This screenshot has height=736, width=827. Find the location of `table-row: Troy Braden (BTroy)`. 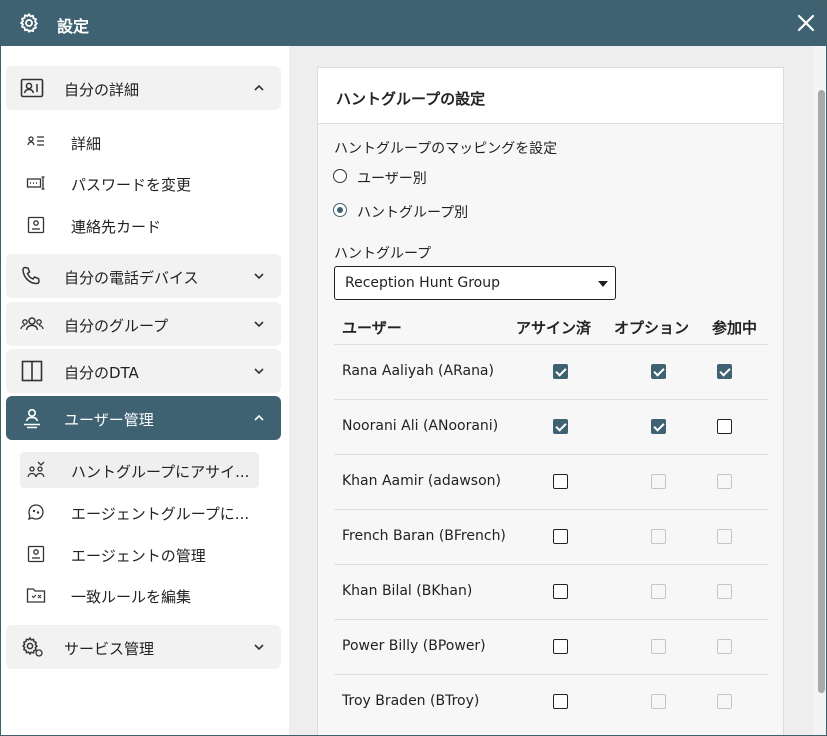

table-row: Troy Braden (BTroy) is located at coordinates (551, 701).